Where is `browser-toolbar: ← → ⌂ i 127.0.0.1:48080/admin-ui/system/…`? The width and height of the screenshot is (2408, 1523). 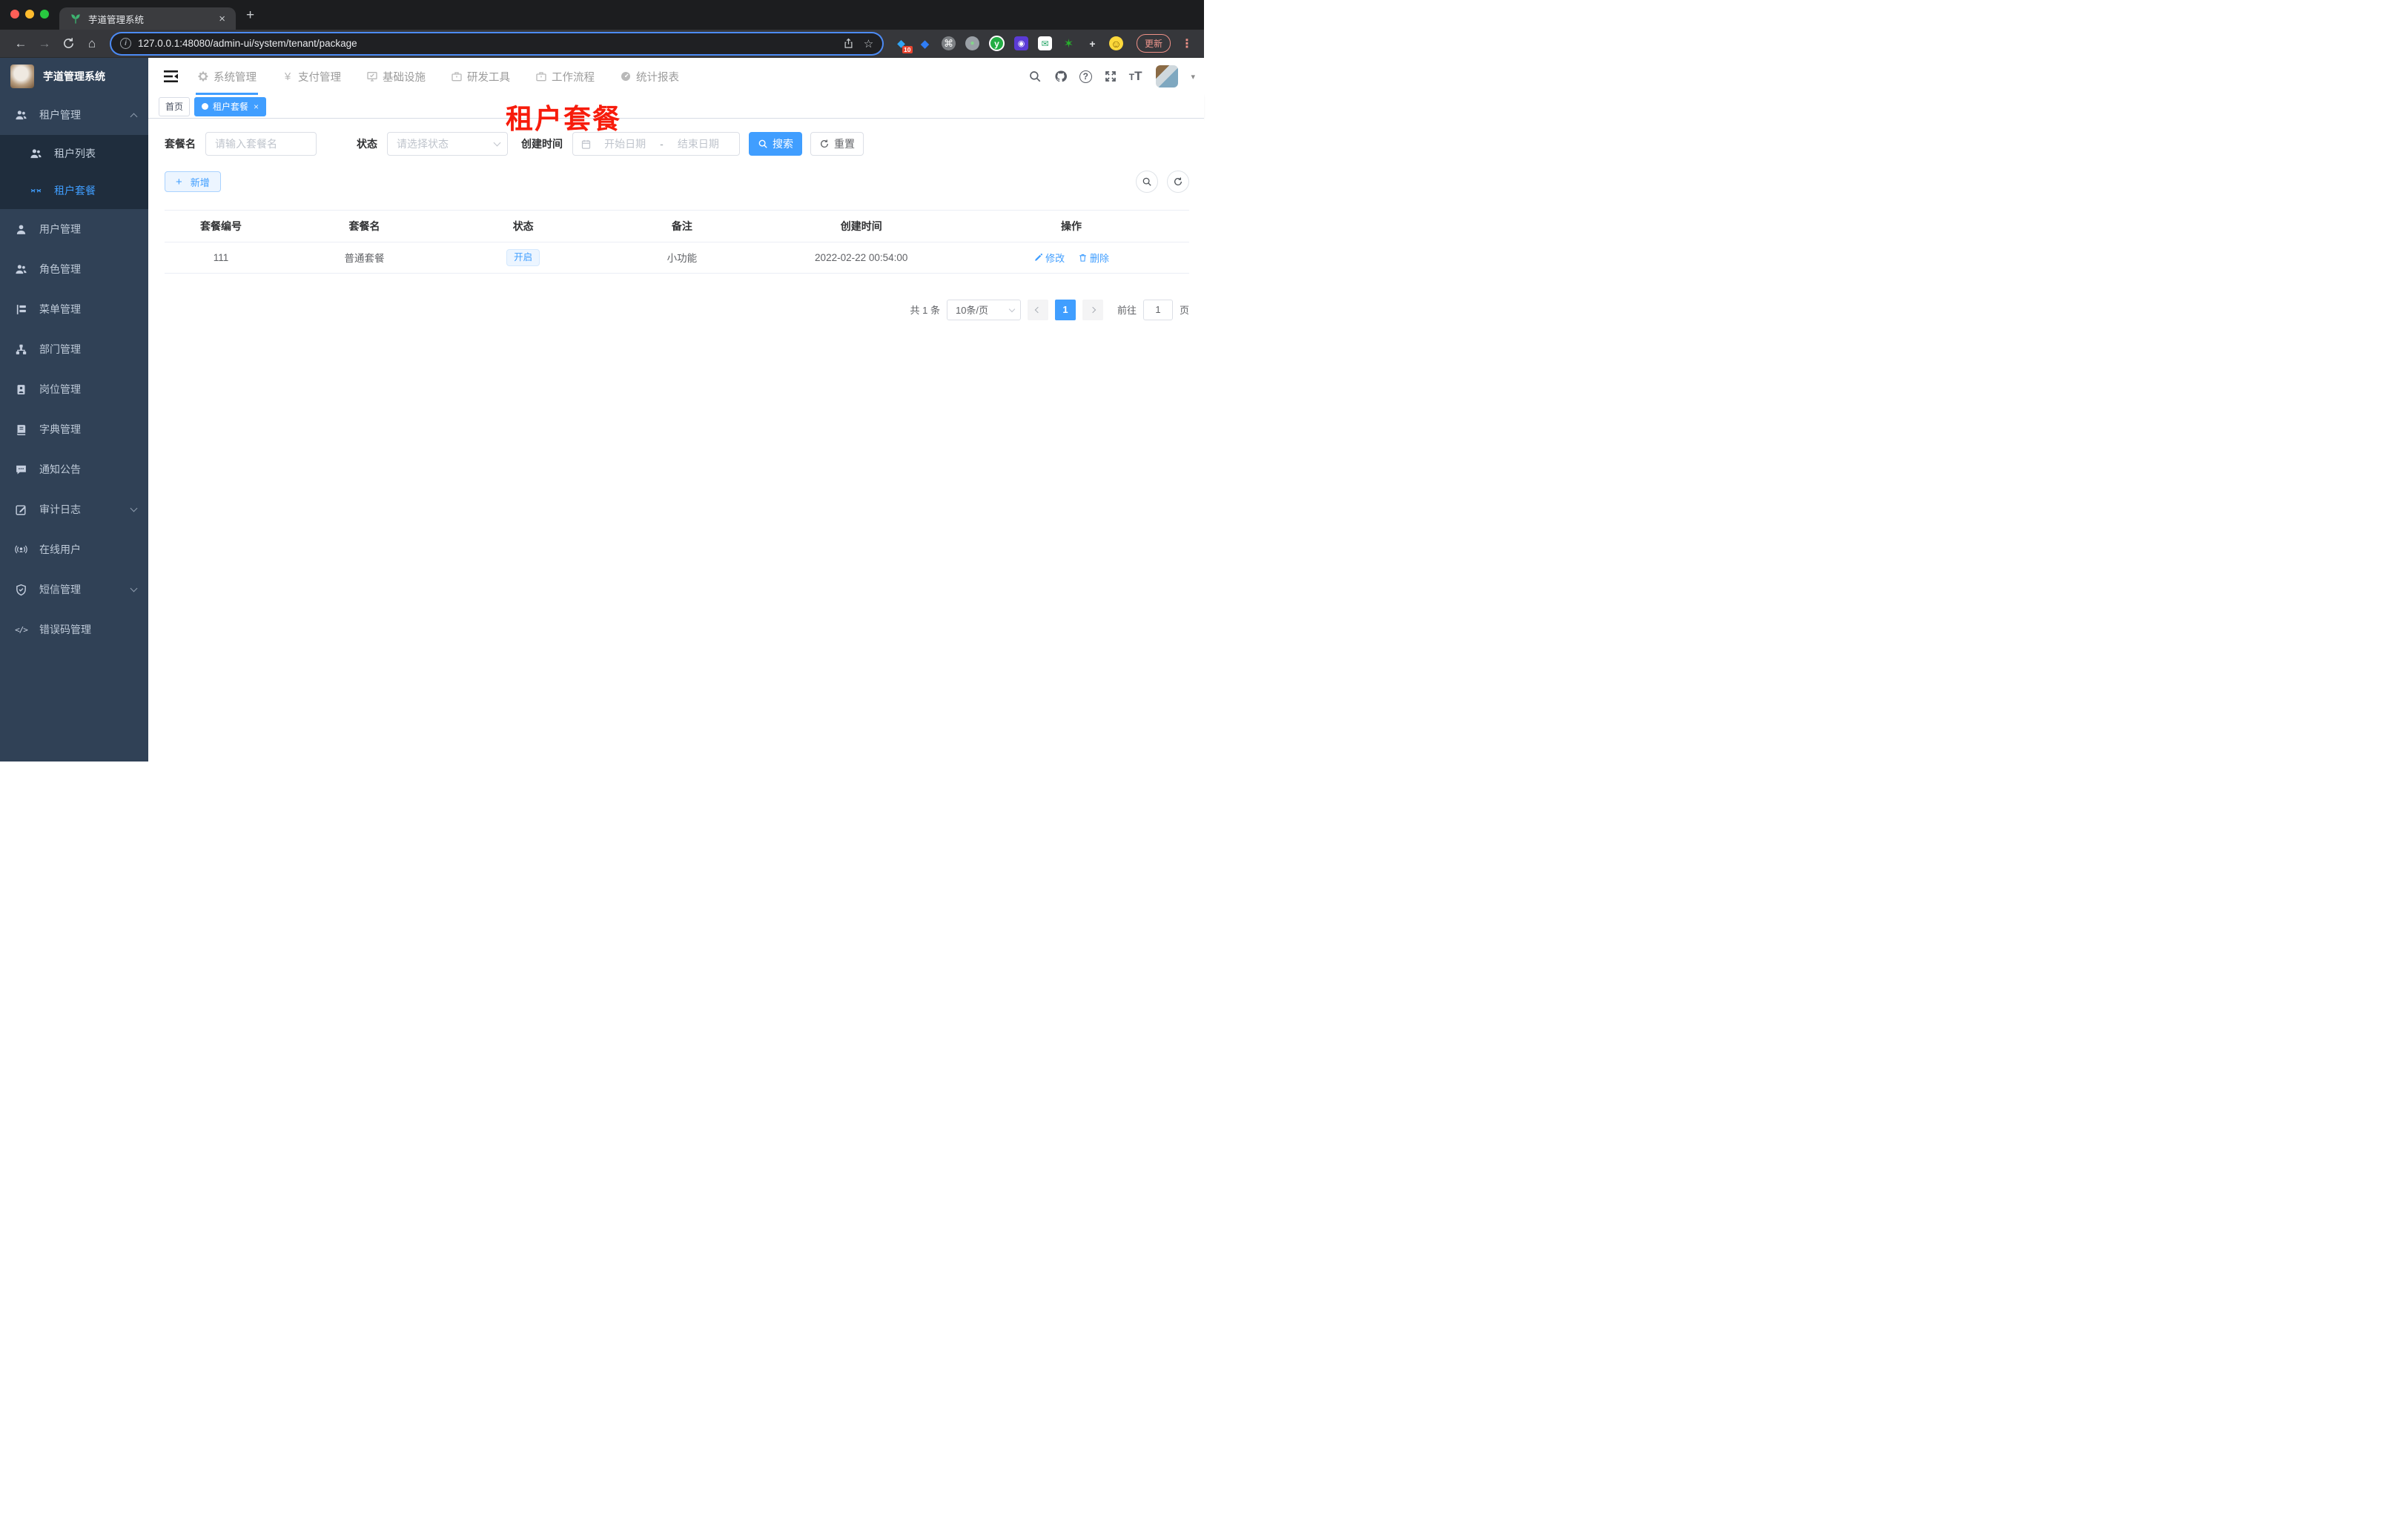
browser-toolbar: ← → ⌂ i 127.0.0.1:48080/admin-ui/system/… is located at coordinates (602, 44).